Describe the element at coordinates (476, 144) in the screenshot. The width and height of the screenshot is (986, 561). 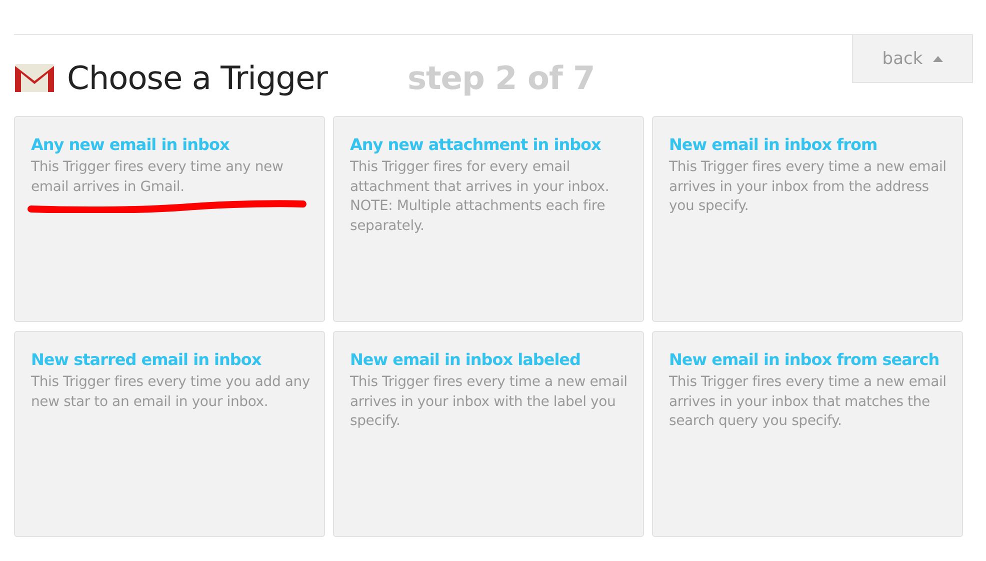
I see `trigger-title: Any new attachment in inbox` at that location.